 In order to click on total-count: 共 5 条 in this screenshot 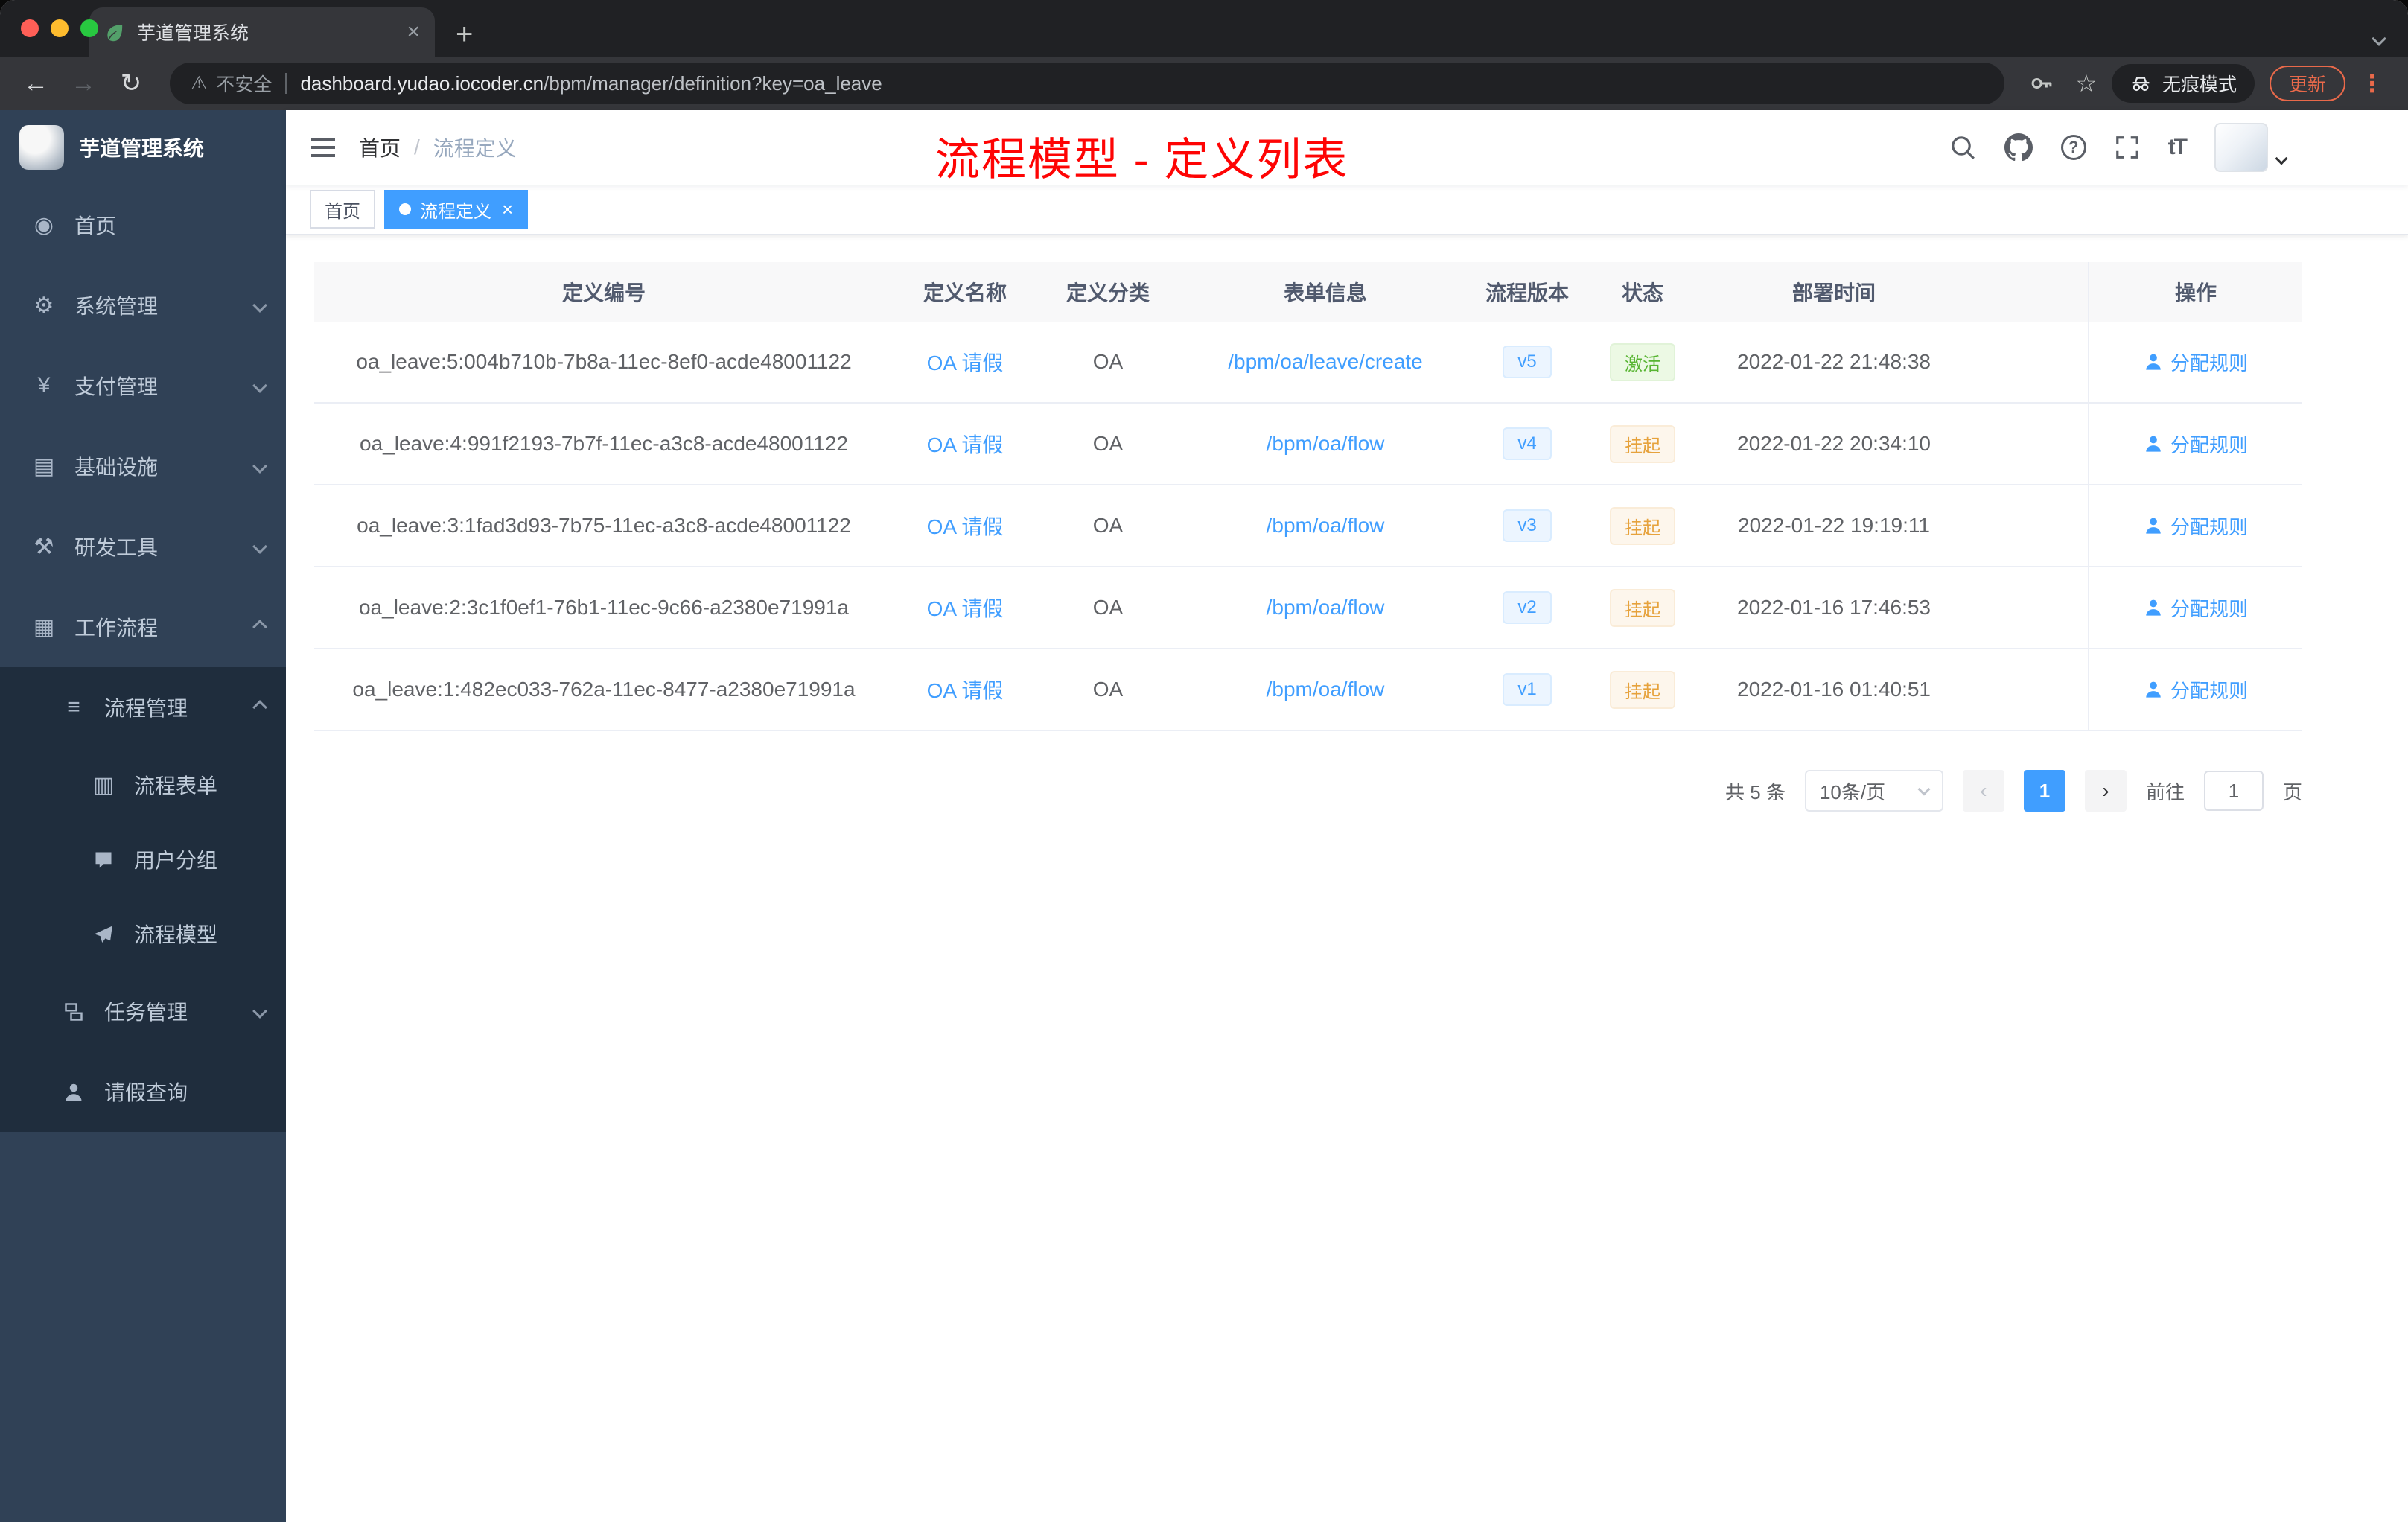, I will do `click(1755, 791)`.